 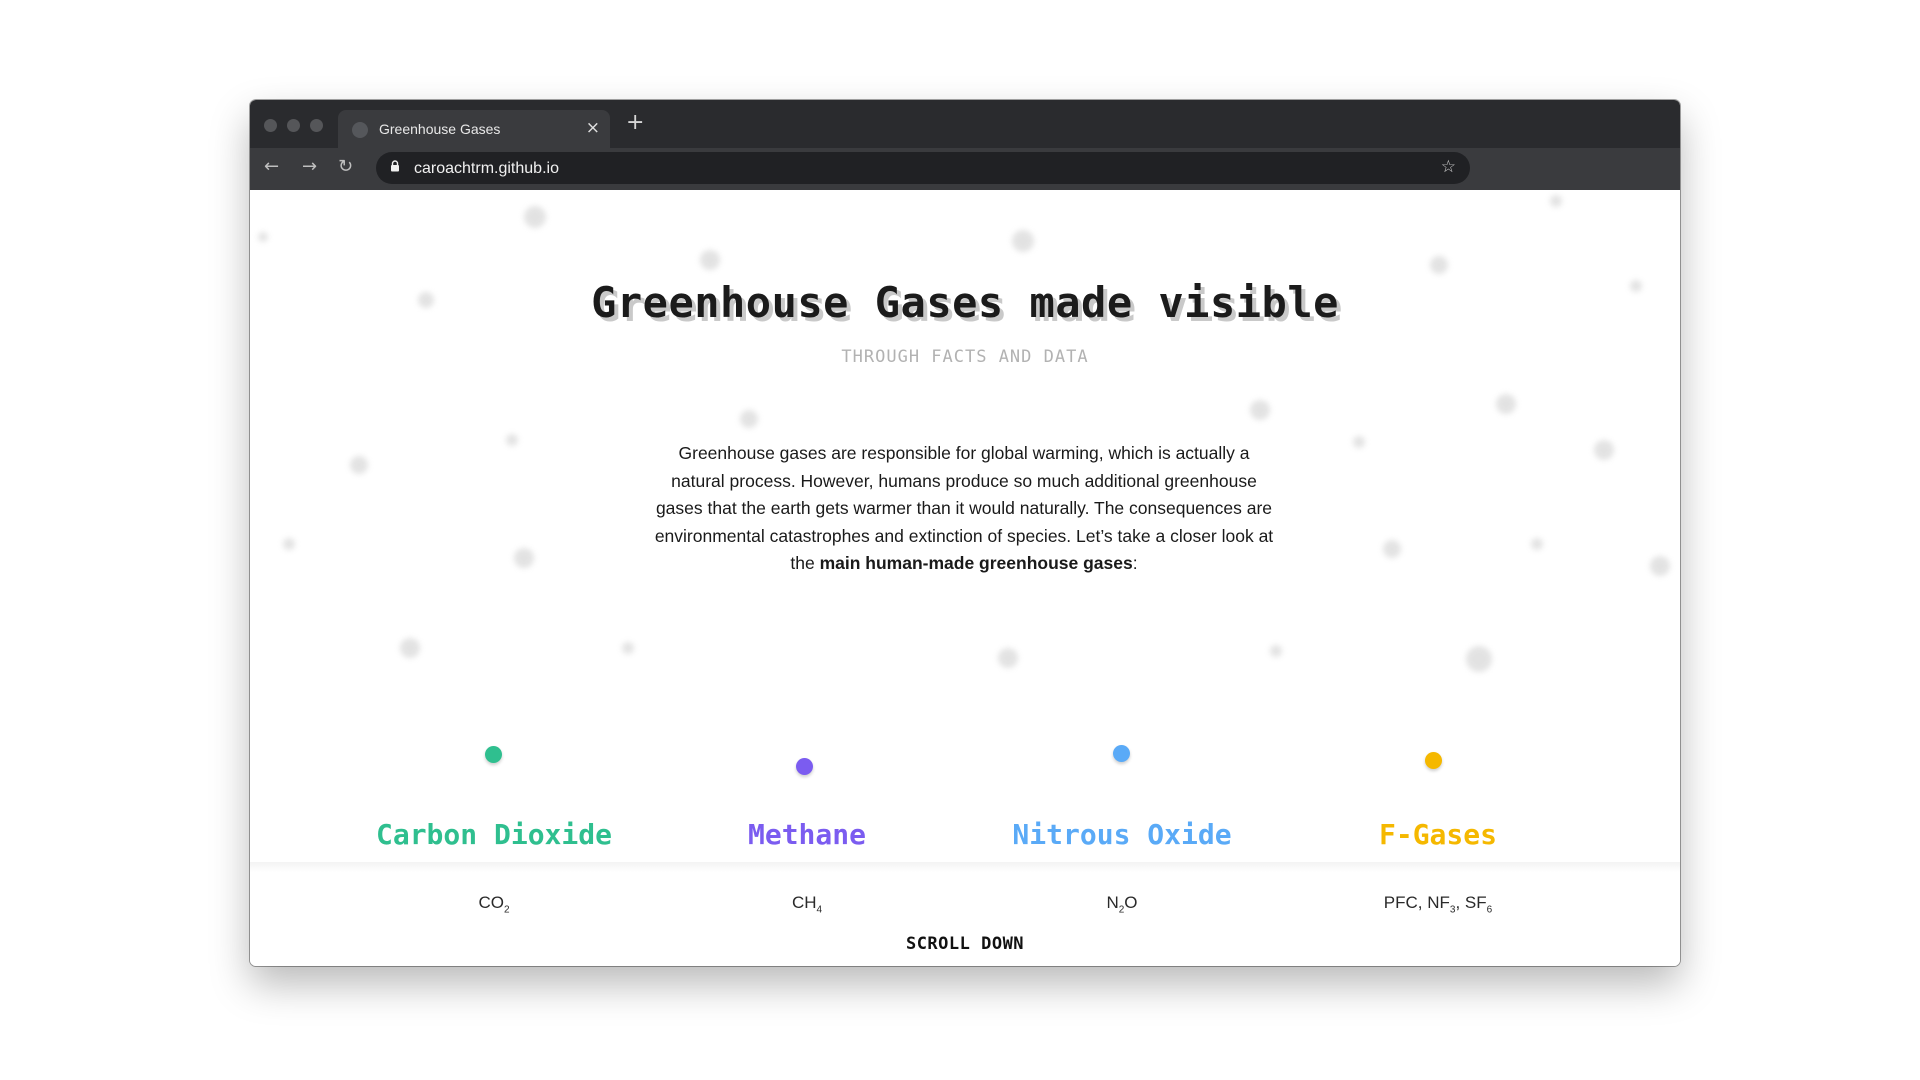 What do you see at coordinates (316, 125) in the screenshot?
I see `zoom-window-icon` at bounding box center [316, 125].